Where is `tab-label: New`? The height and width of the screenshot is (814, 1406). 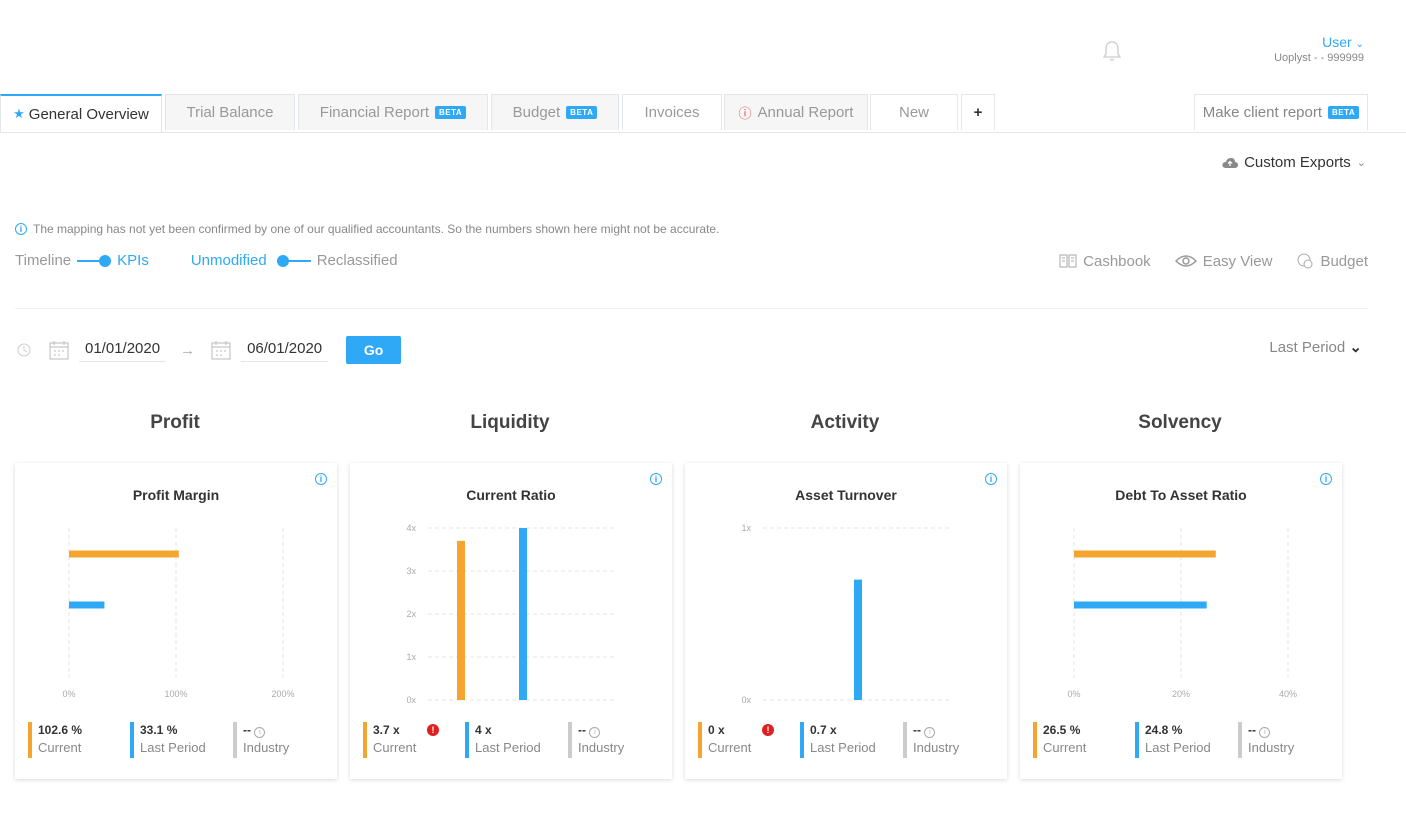
tab-label: New is located at coordinates (913, 112).